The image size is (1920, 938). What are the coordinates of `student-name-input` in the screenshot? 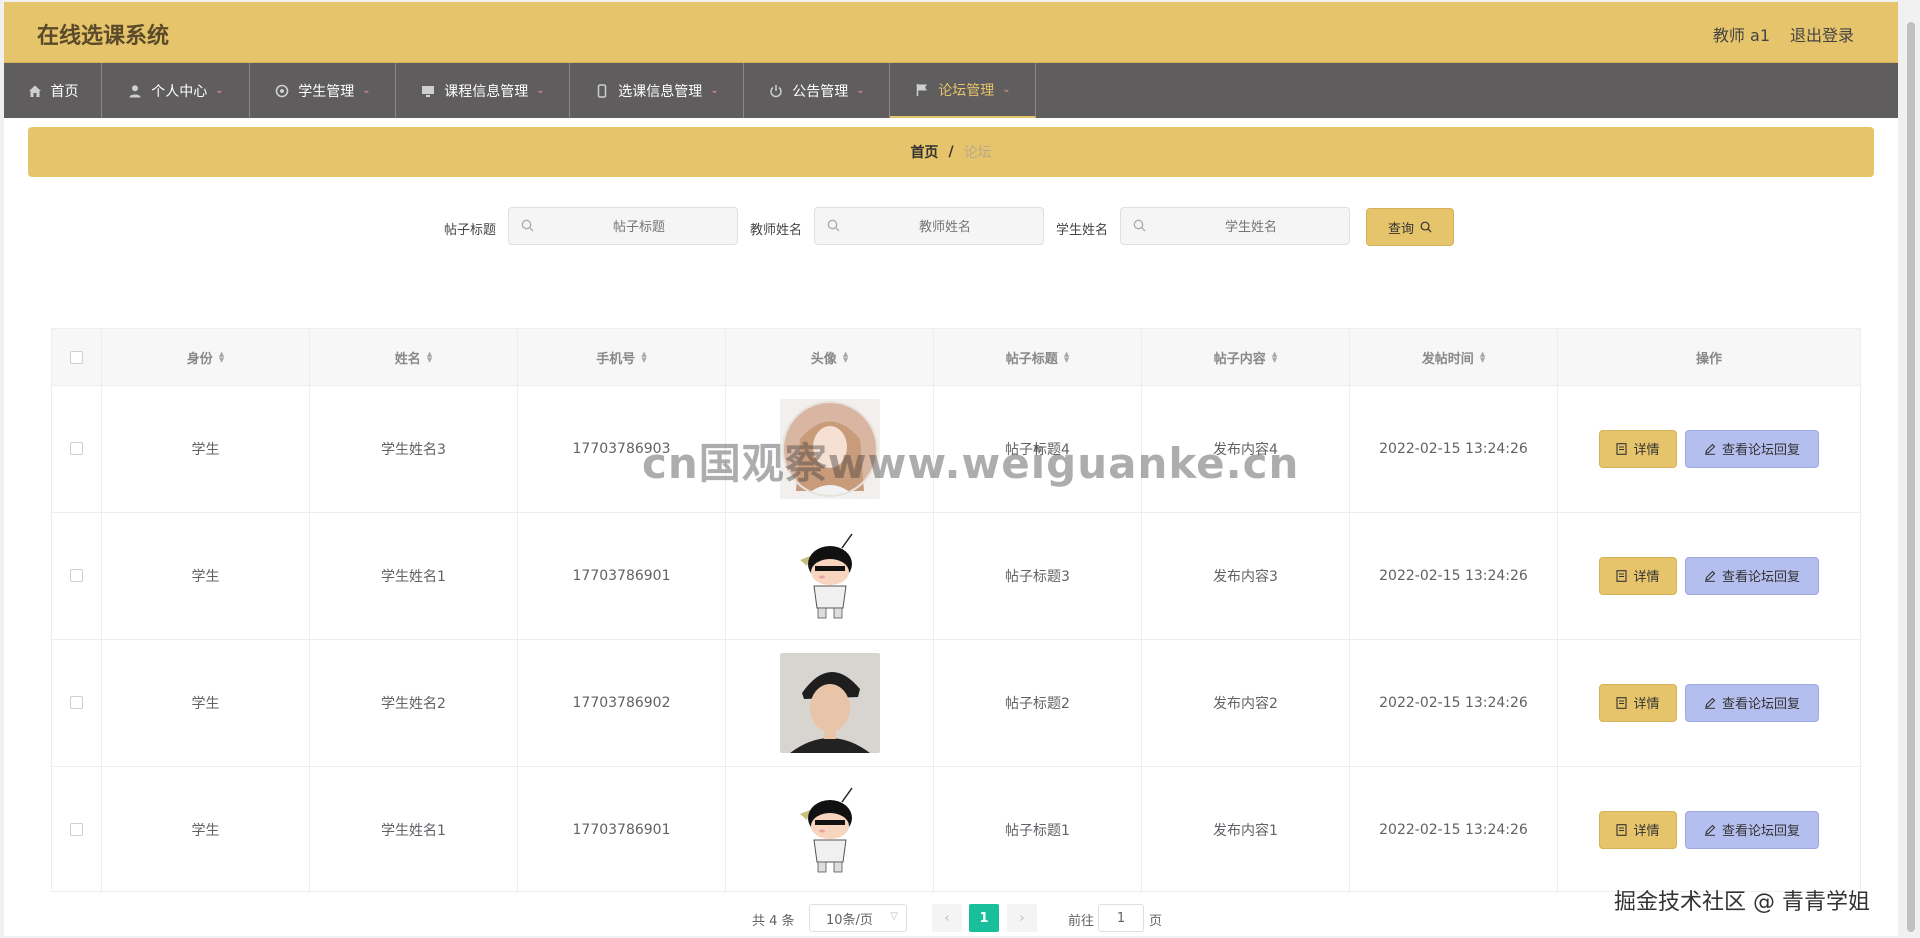 It's located at (1251, 227).